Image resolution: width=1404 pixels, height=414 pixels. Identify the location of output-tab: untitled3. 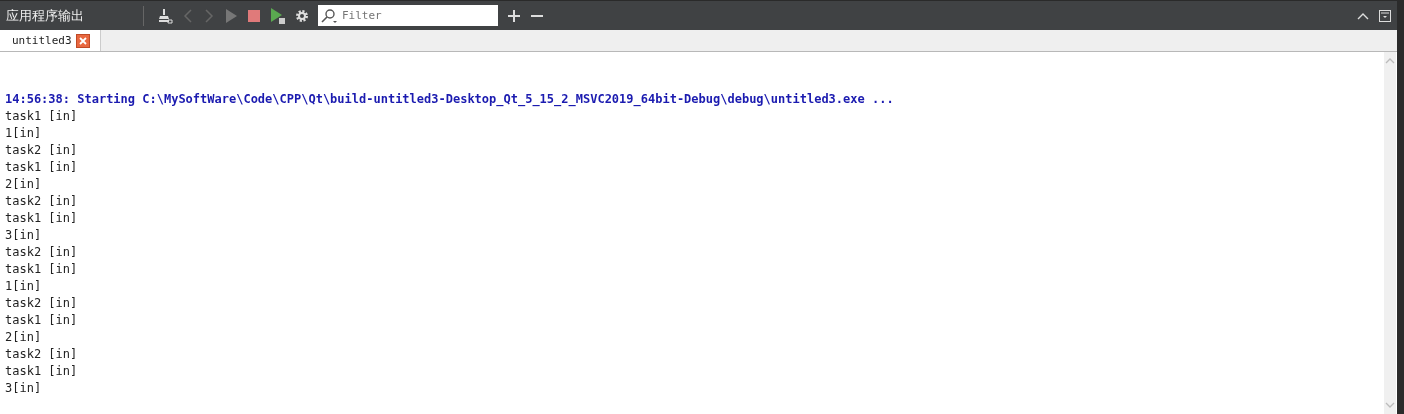
(50, 40).